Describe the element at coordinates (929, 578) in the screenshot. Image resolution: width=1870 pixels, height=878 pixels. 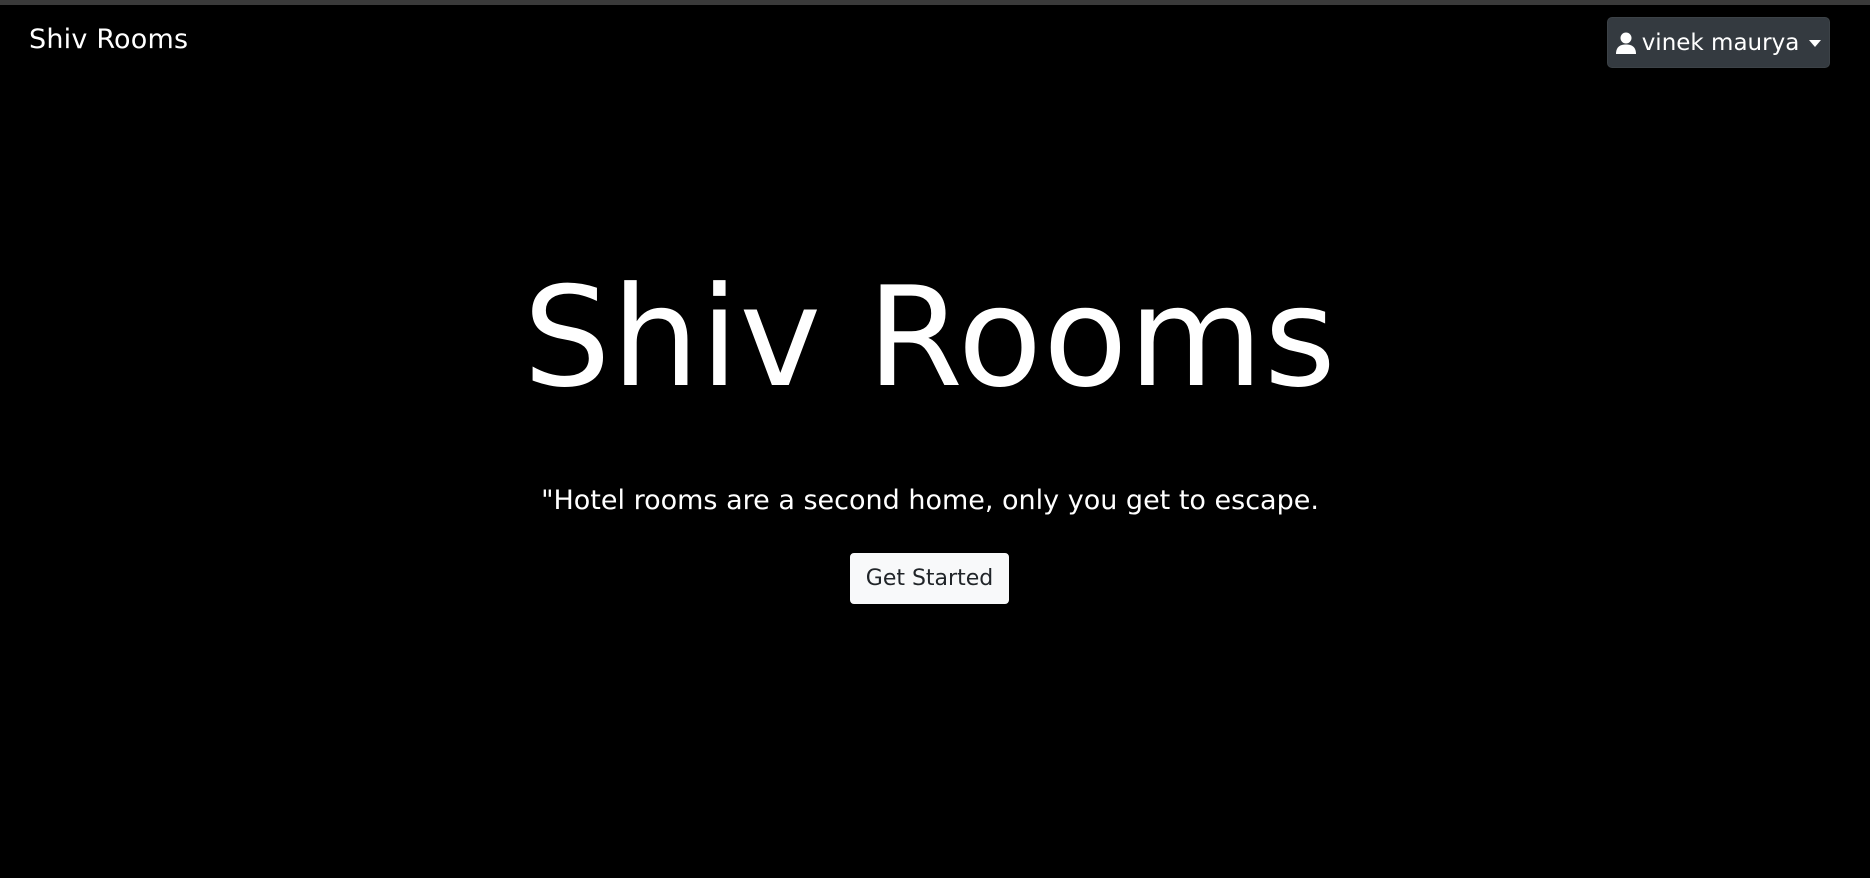
I see `get-started-button: Get Started` at that location.